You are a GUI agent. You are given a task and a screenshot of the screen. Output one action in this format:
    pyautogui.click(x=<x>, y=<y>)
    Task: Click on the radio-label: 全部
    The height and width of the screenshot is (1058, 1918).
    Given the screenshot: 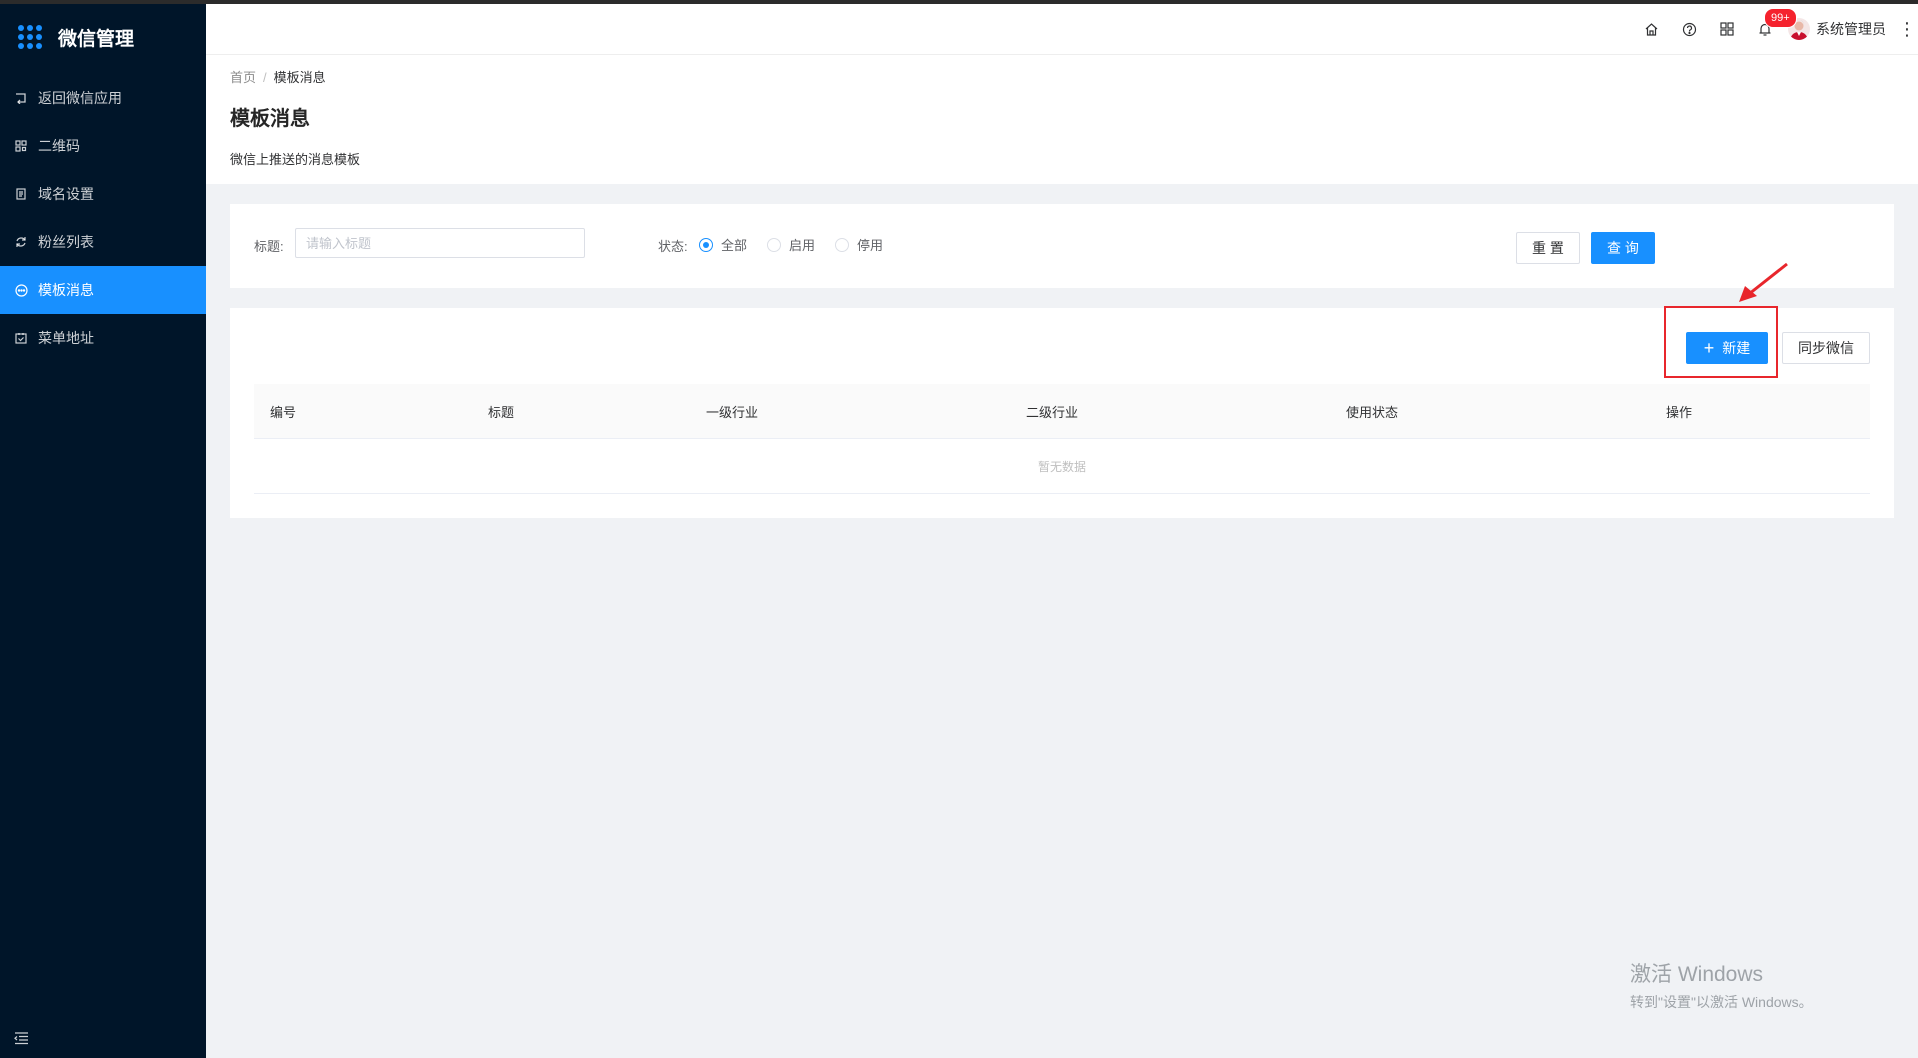 What is the action you would take?
    pyautogui.click(x=734, y=245)
    